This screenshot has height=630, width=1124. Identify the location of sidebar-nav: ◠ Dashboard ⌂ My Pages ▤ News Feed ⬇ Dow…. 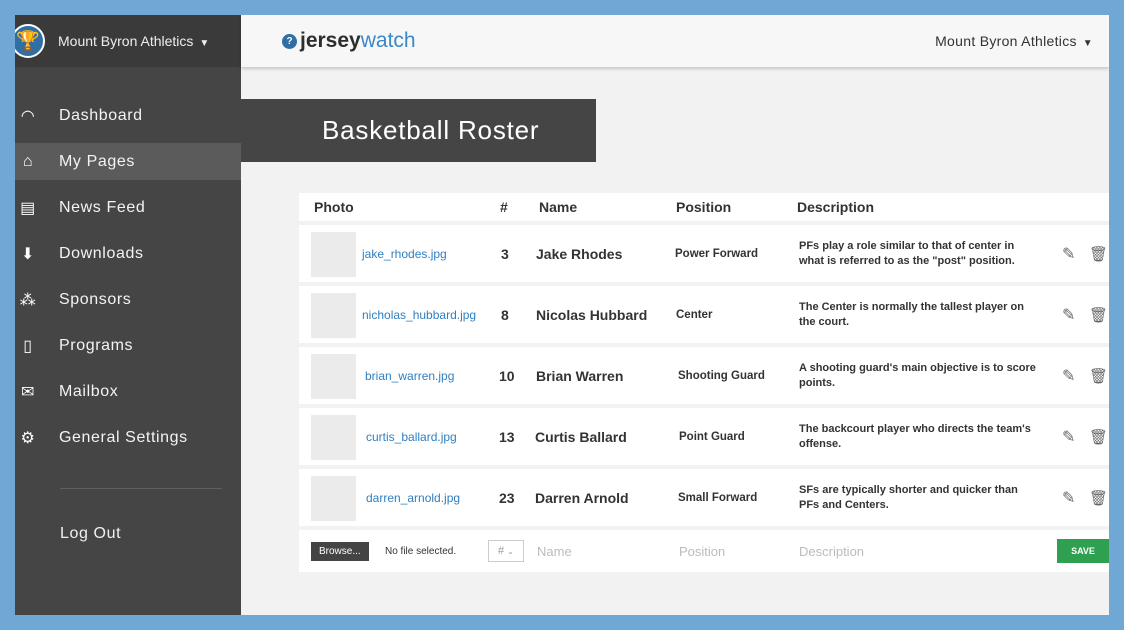
(128, 276).